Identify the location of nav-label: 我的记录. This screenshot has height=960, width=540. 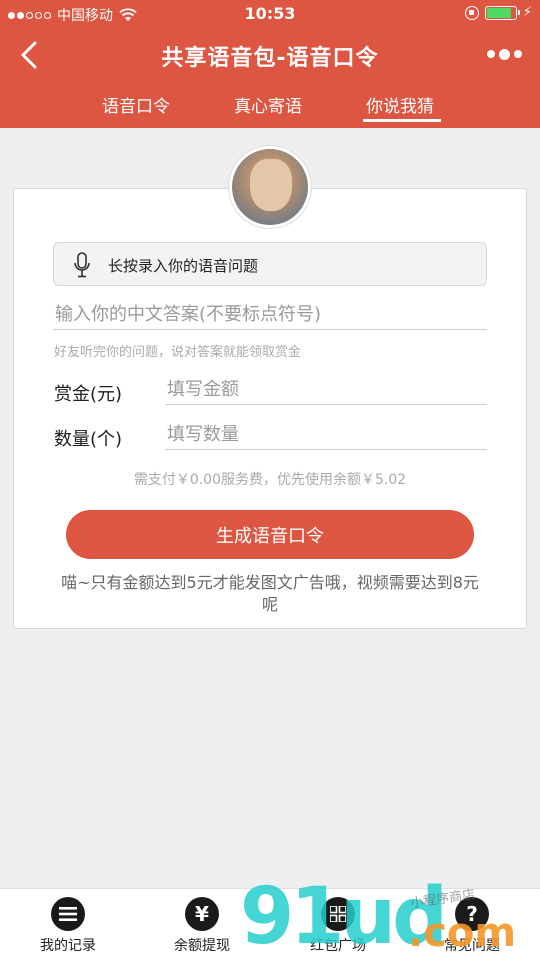
(68, 946).